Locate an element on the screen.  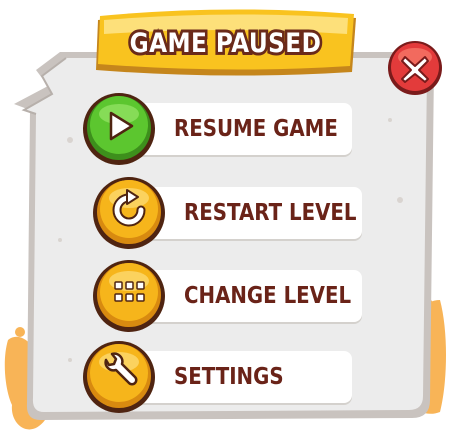
restart-level-button: RESTART LEVEL is located at coordinates (228, 213).